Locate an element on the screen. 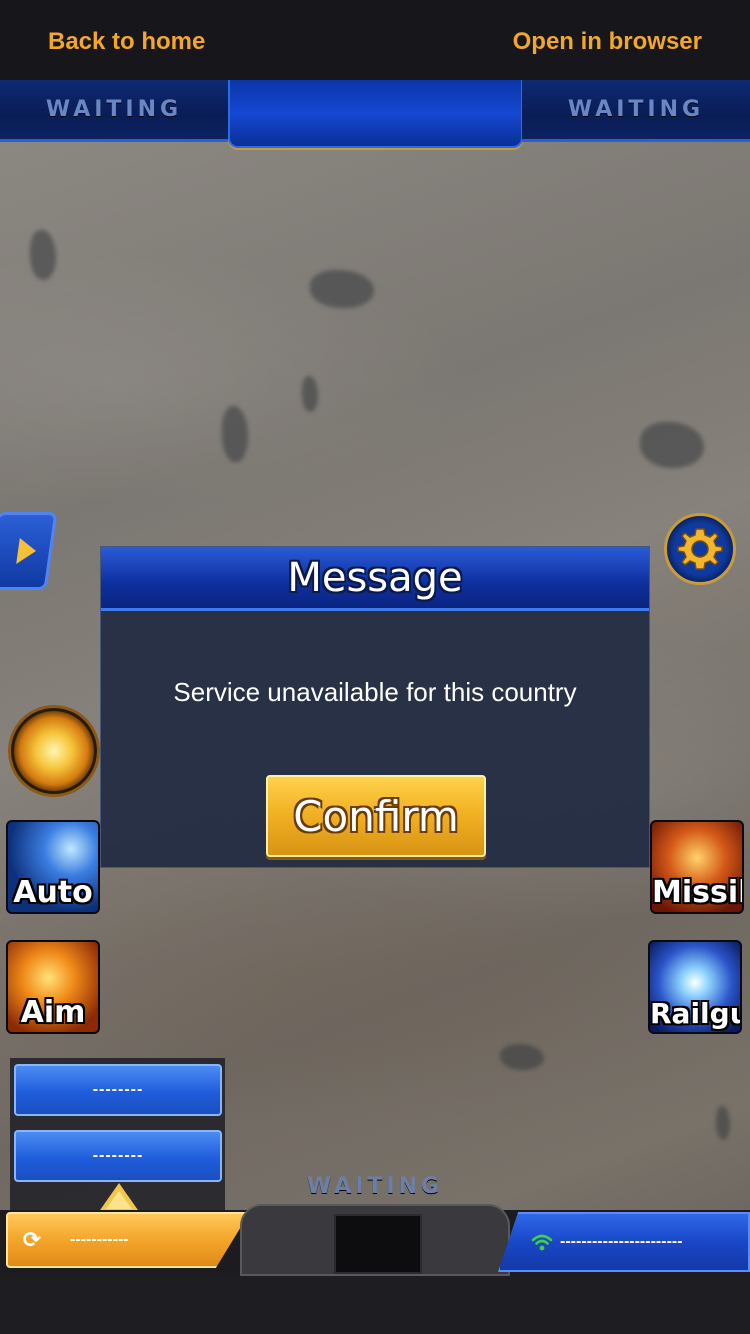 This screenshot has width=750, height=1334. refresh-icon: ⟳ is located at coordinates (32, 1239).